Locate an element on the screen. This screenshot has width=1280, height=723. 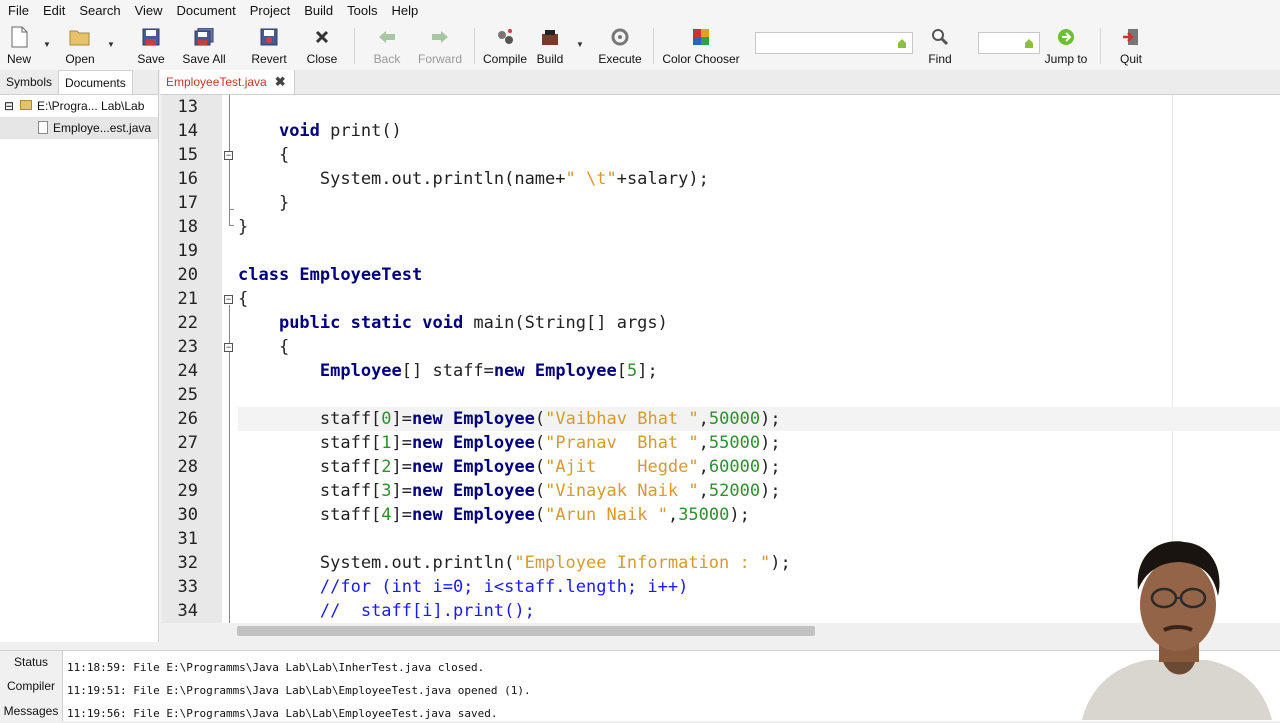
line-number: 22 is located at coordinates (187, 323).